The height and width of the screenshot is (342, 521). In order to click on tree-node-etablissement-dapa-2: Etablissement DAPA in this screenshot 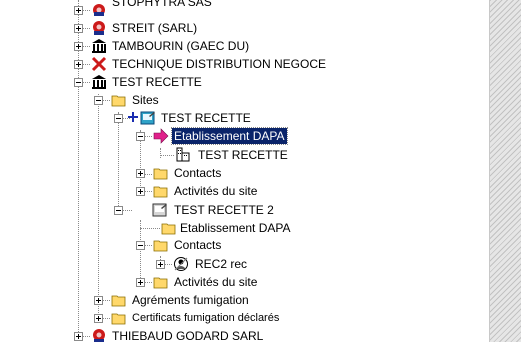, I will do `click(244, 228)`.